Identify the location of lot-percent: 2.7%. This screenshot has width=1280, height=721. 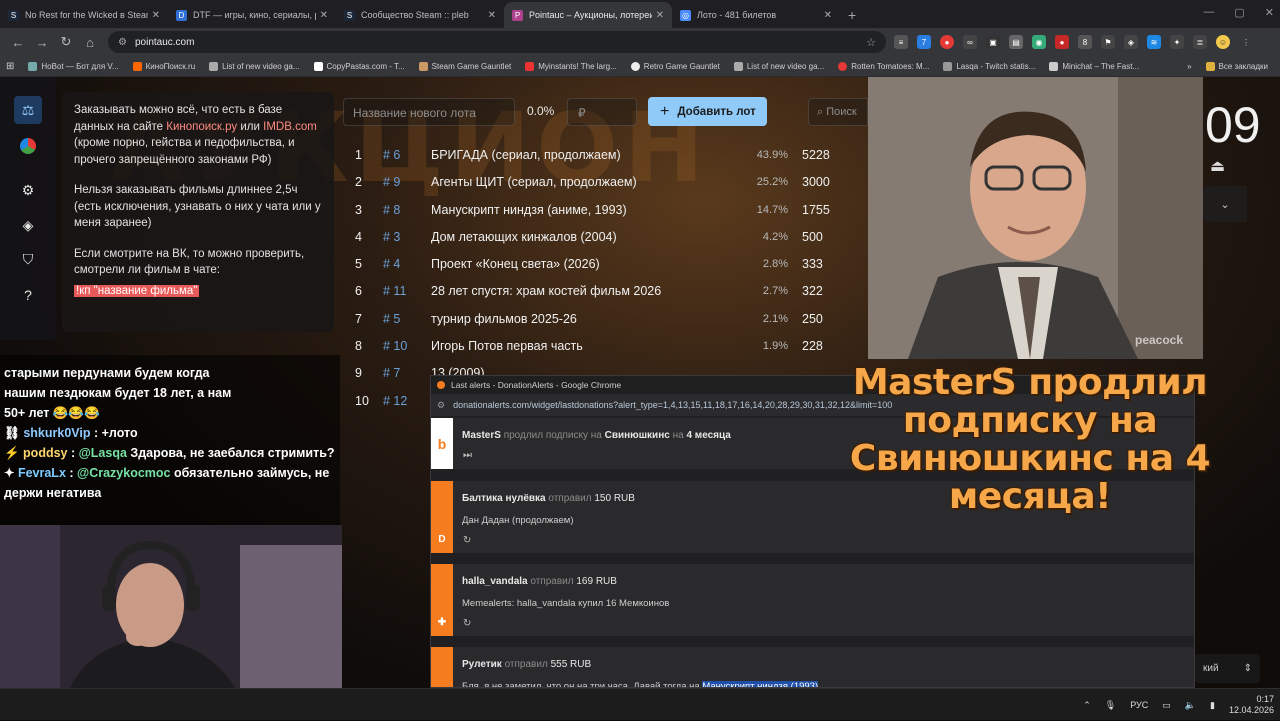
(775, 291).